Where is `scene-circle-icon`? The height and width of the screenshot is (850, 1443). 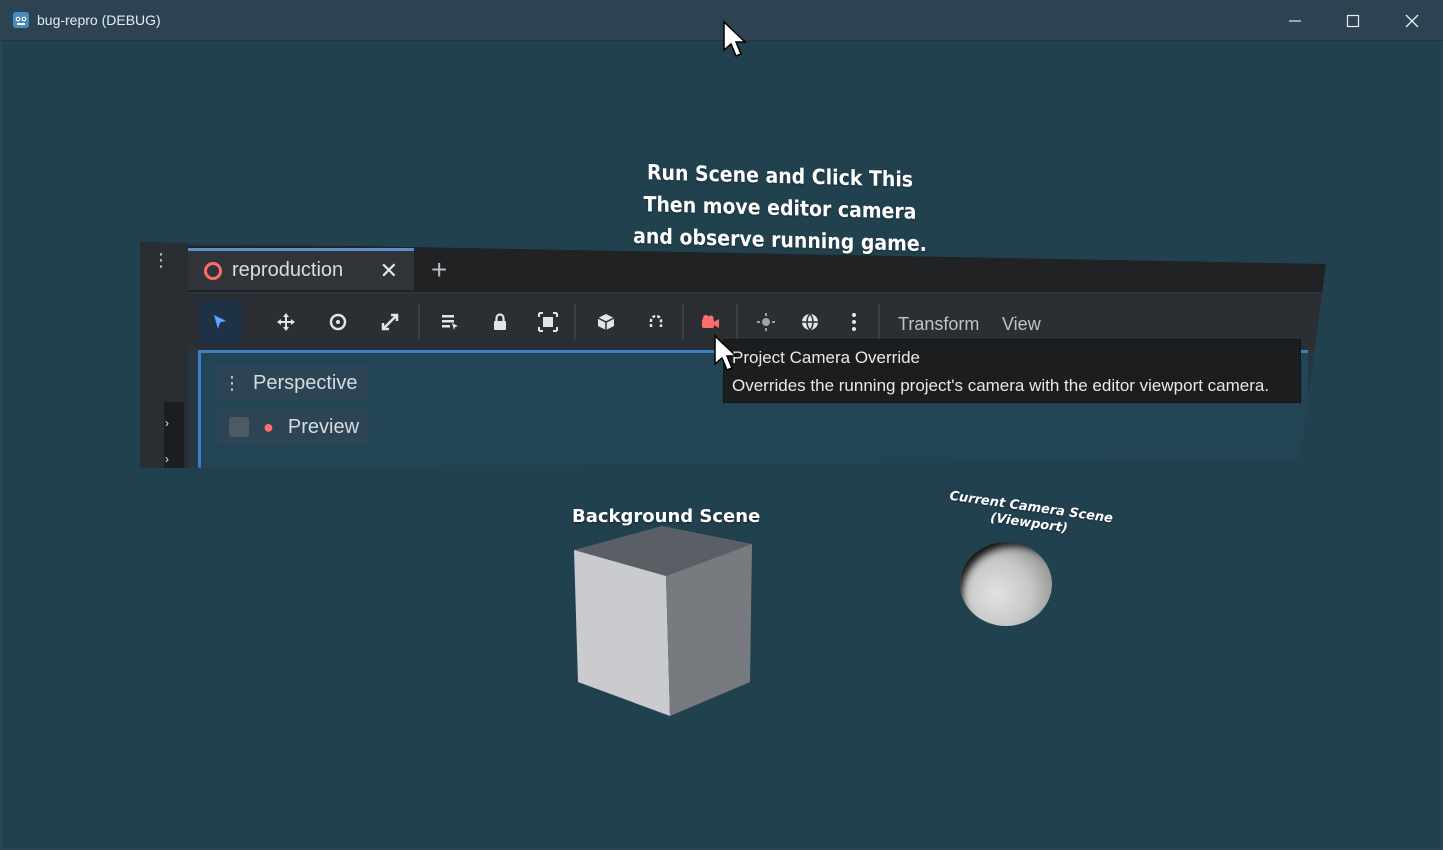 scene-circle-icon is located at coordinates (213, 270).